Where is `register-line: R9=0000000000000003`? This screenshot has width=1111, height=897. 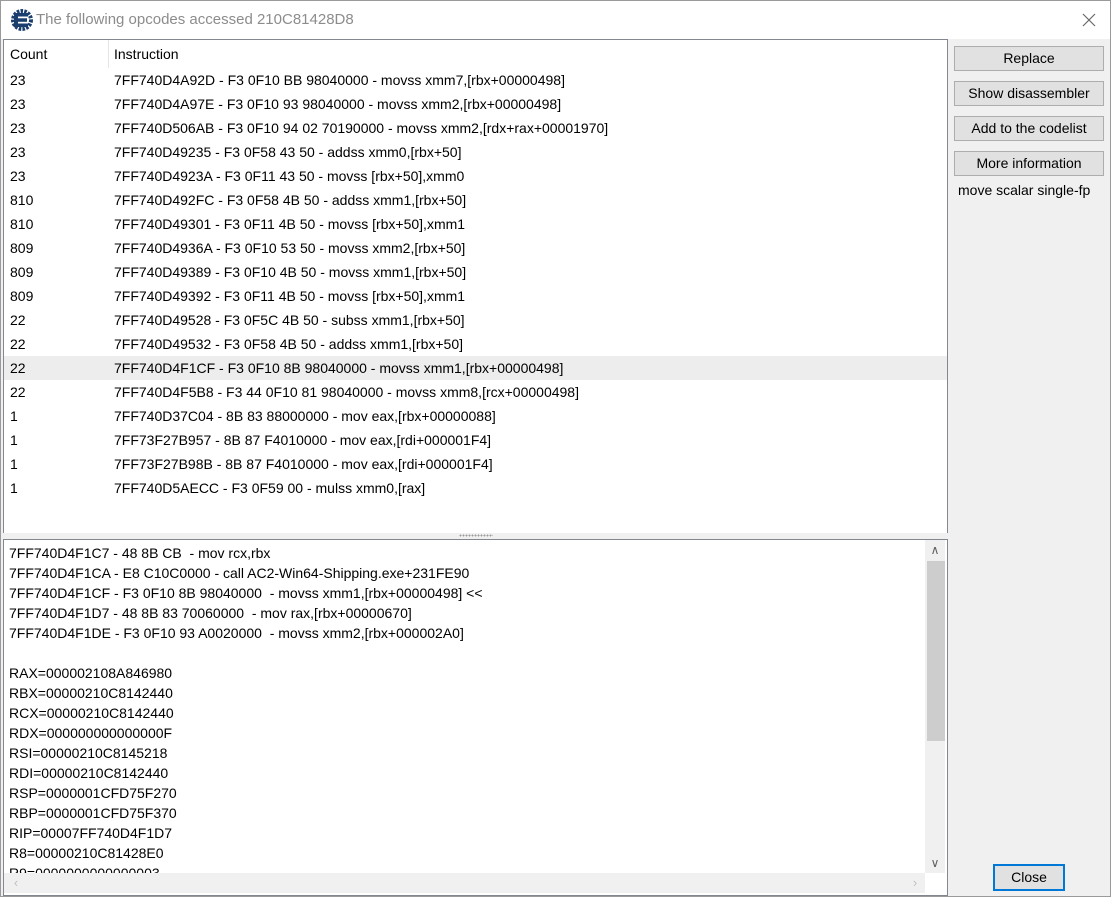
register-line: R9=0000000000000003 is located at coordinates (84, 869).